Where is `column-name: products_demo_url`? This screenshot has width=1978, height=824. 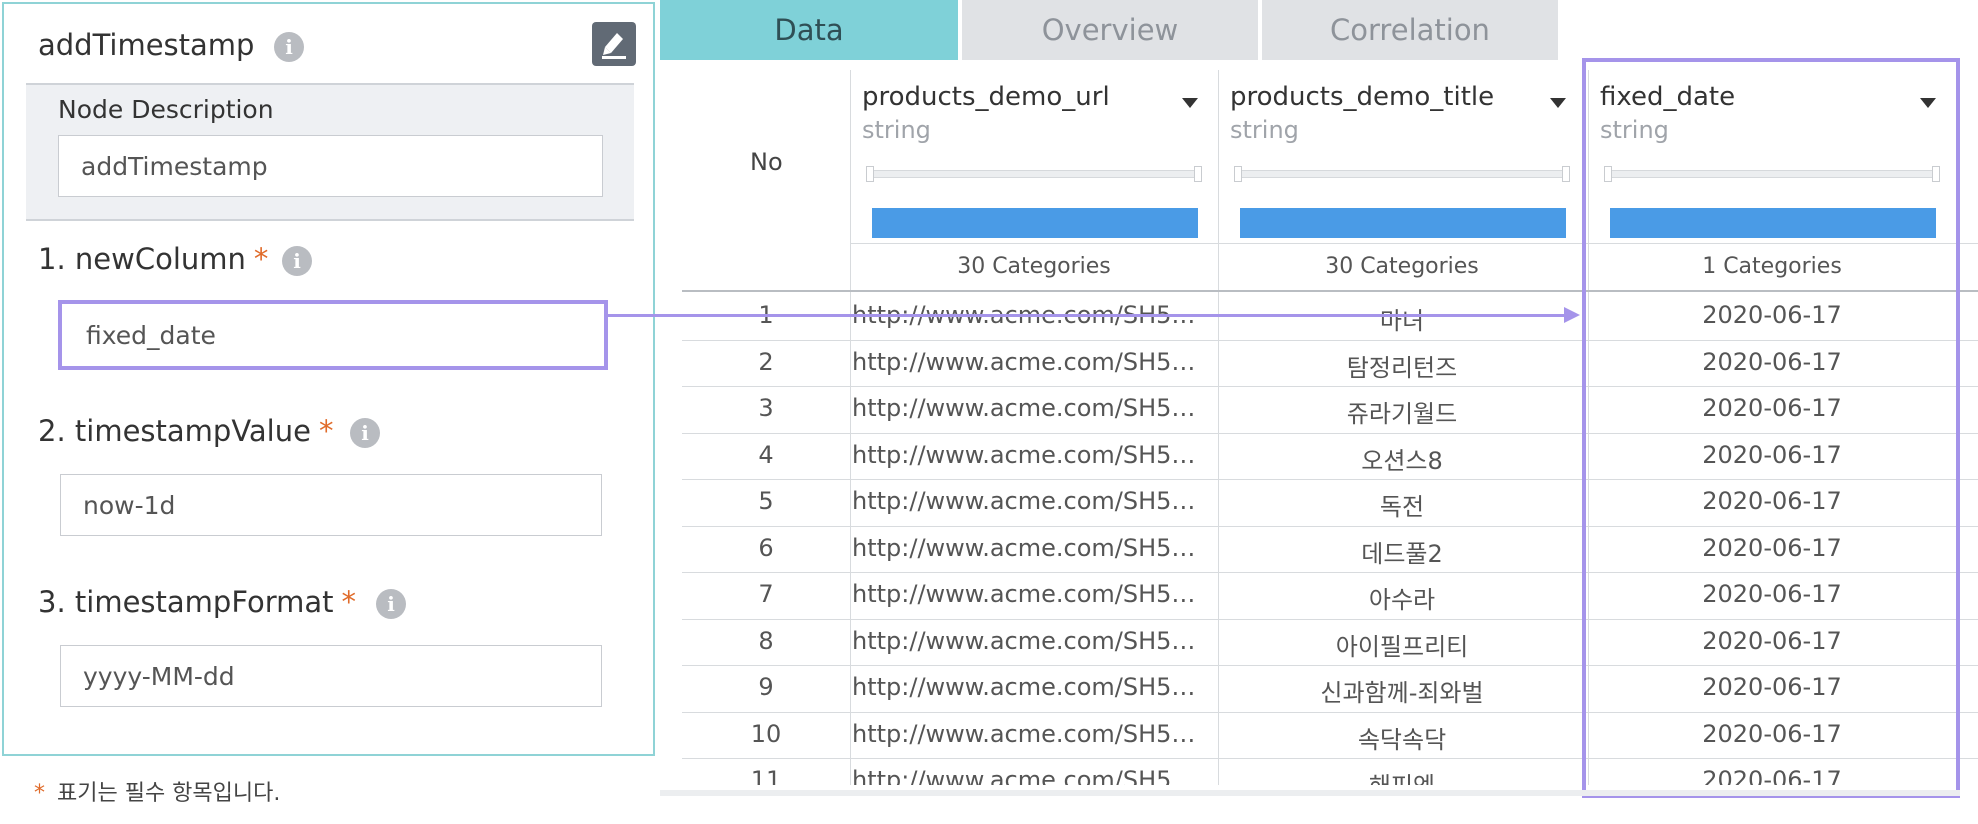 column-name: products_demo_url is located at coordinates (986, 97).